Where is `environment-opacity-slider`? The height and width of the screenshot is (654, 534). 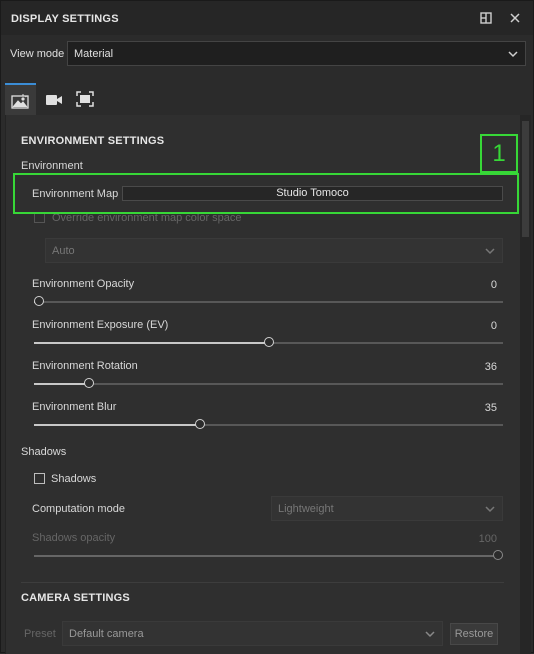 environment-opacity-slider is located at coordinates (268, 301).